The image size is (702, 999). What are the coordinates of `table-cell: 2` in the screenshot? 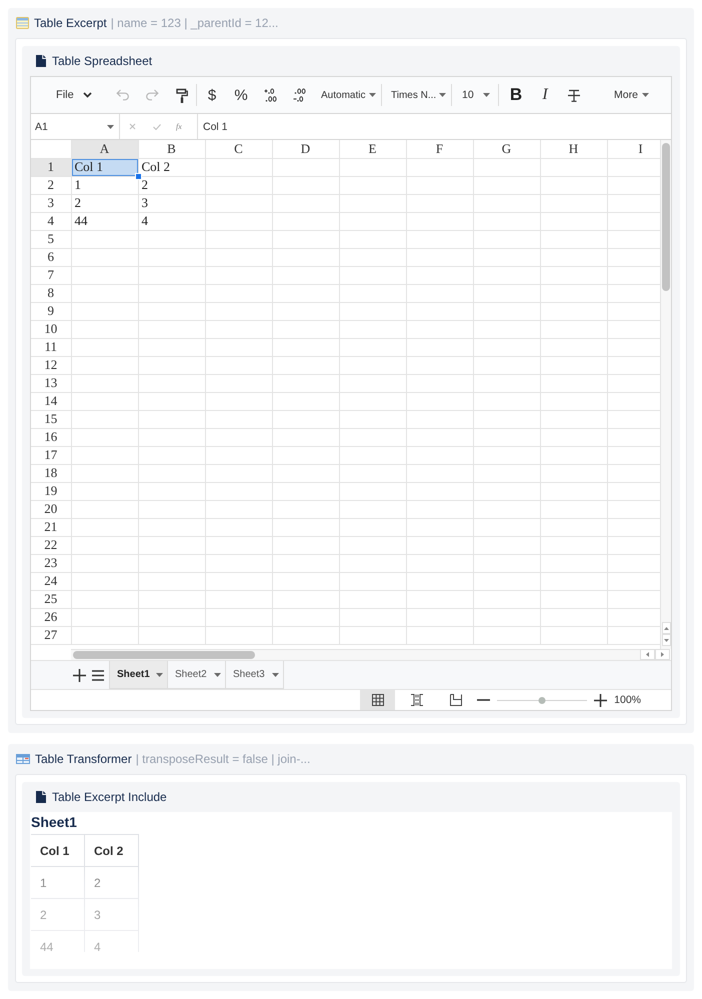 It's located at (111, 882).